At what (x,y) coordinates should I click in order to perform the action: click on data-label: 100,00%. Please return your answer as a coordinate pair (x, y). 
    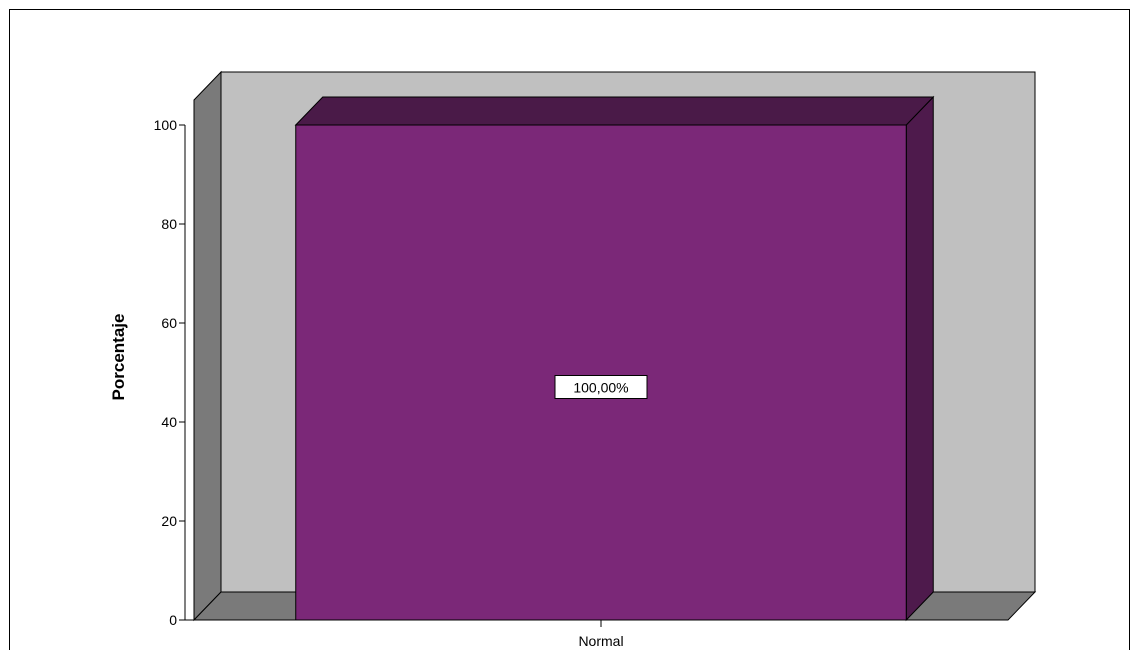
    Looking at the image, I should click on (601, 387).